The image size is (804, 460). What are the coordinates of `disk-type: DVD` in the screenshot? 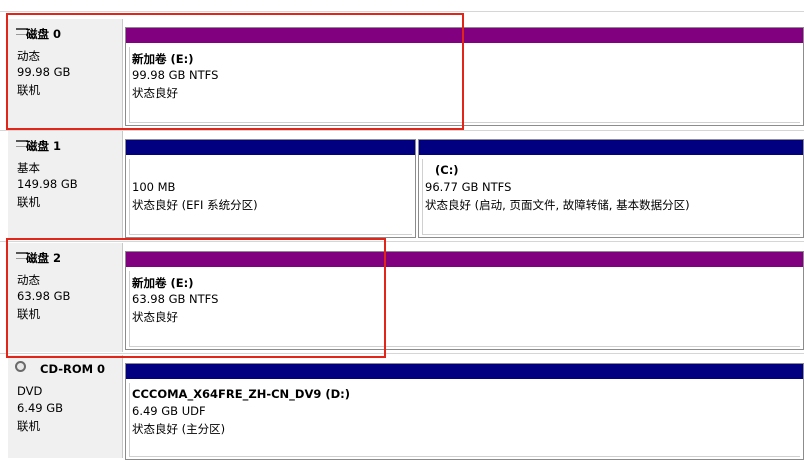 It's located at (30, 391).